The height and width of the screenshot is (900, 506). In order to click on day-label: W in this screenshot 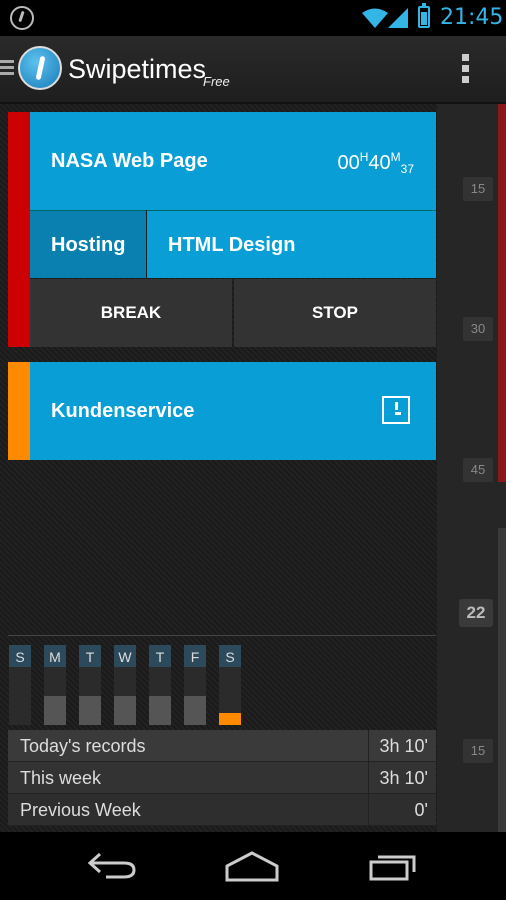, I will do `click(125, 657)`.